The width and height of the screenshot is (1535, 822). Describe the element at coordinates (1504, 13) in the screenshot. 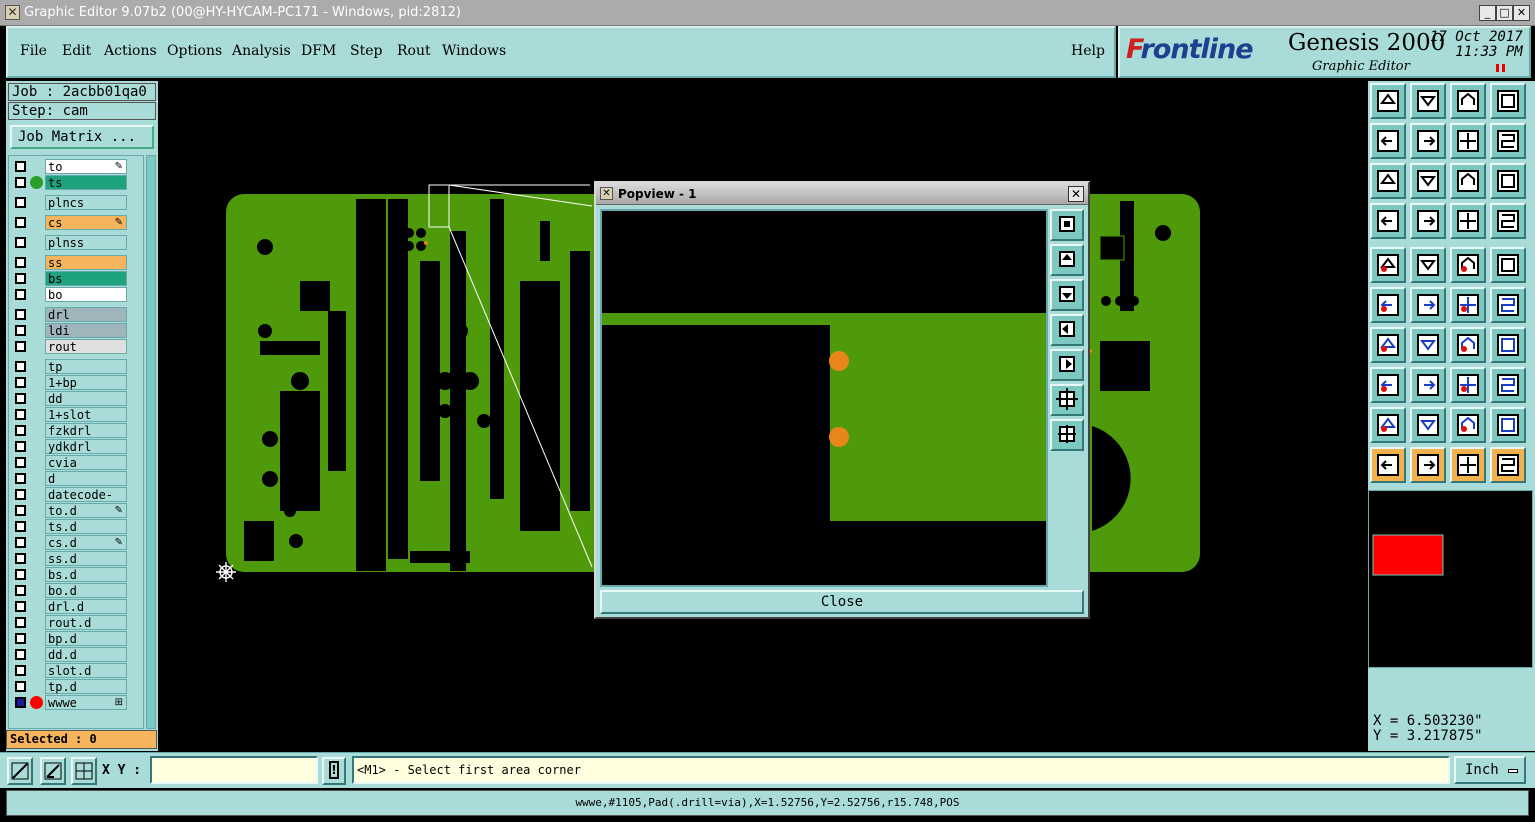

I see `maximize-button: □` at that location.